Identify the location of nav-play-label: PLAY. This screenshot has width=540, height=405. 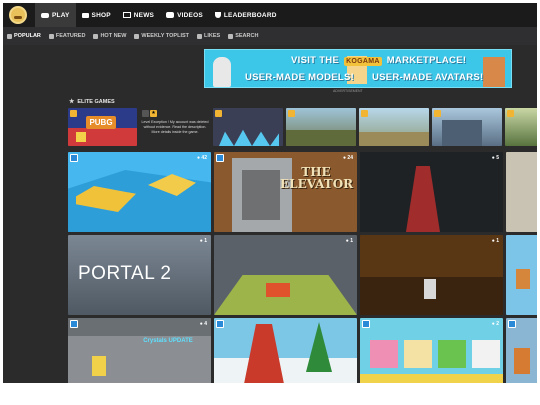
(61, 15).